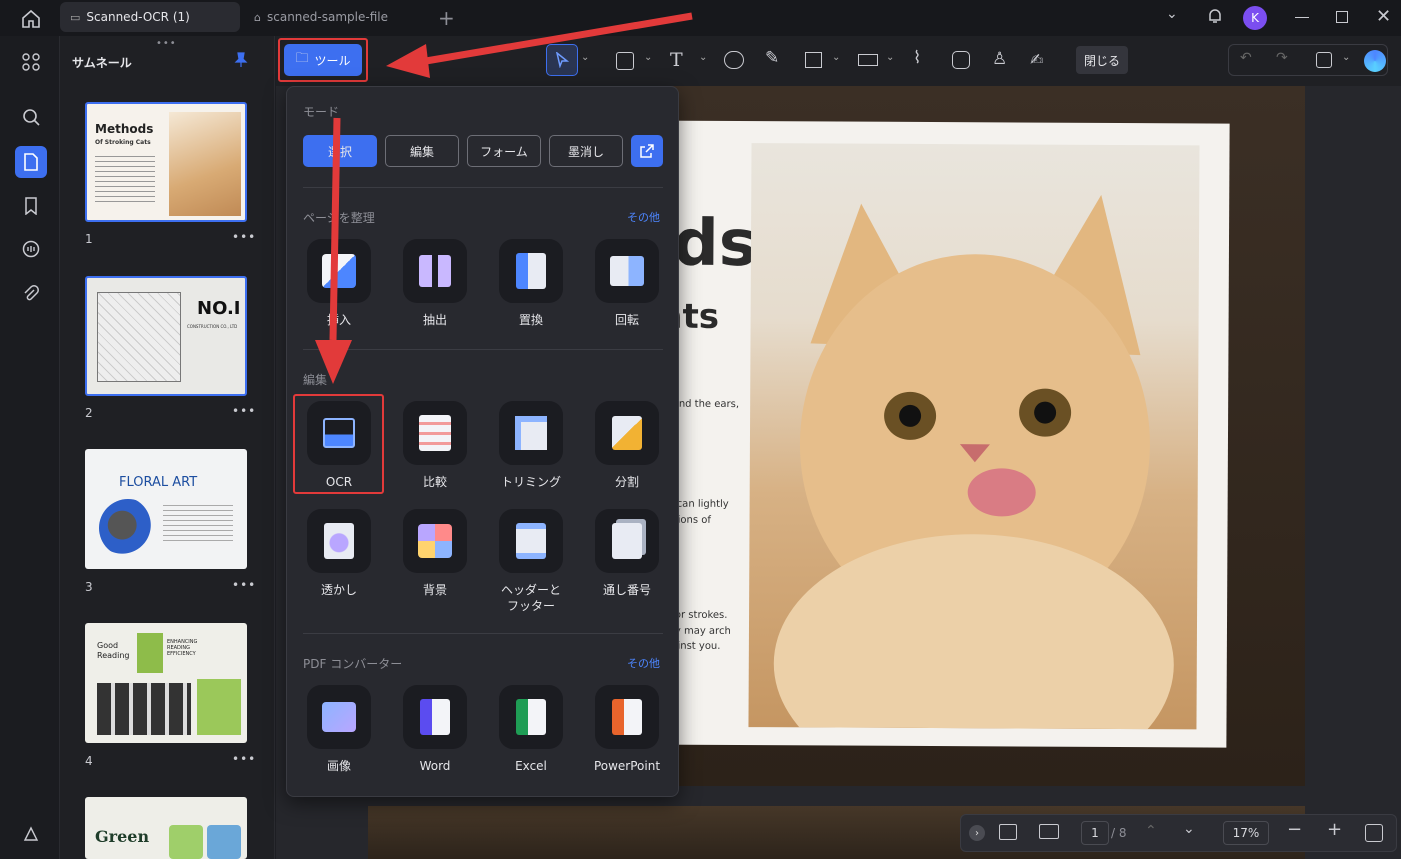 Image resolution: width=1401 pixels, height=859 pixels. Describe the element at coordinates (31, 162) in the screenshot. I see `thumbnail-icon` at that location.